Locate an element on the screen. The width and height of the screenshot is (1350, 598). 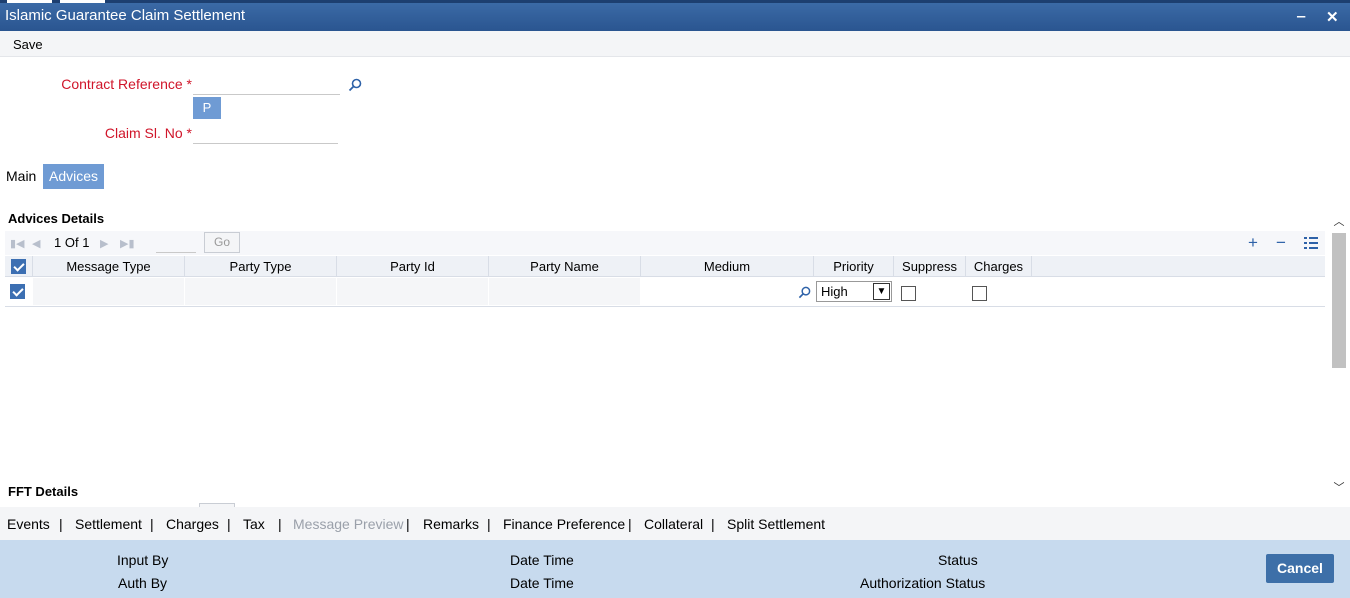
delete-row-icon: − is located at coordinates (1281, 243).